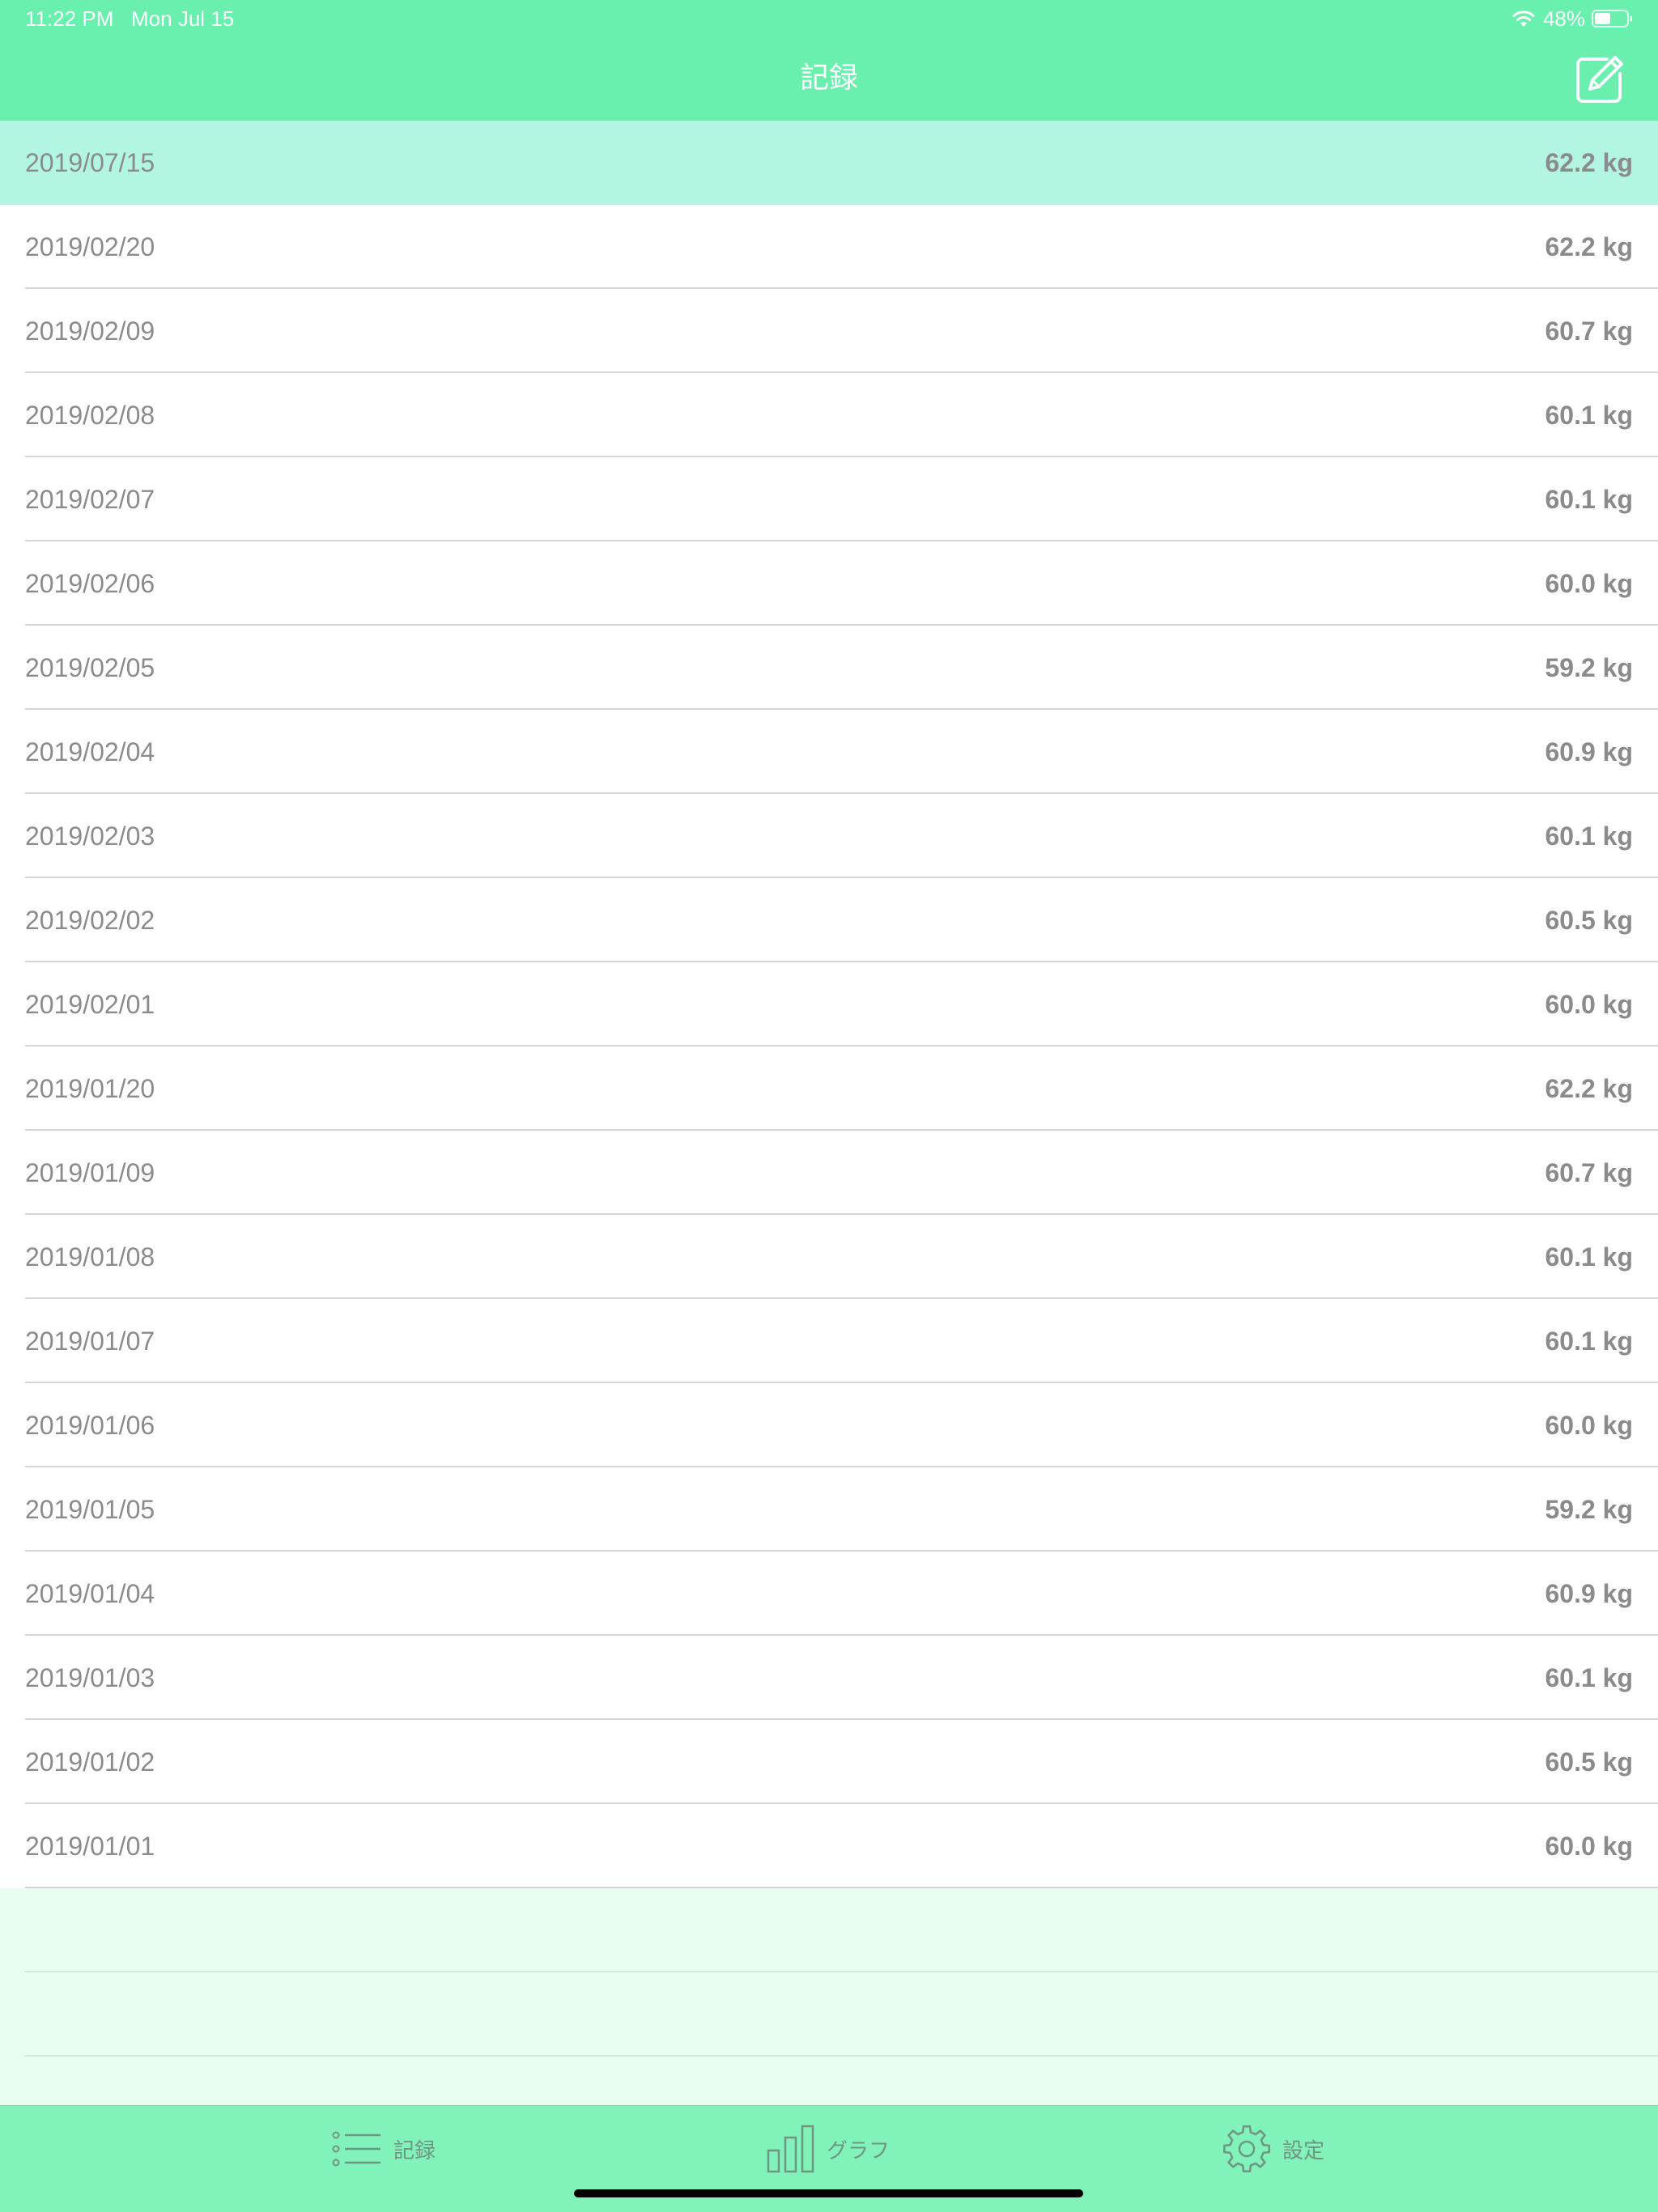  I want to click on tab-records-label: 記録, so click(414, 2150).